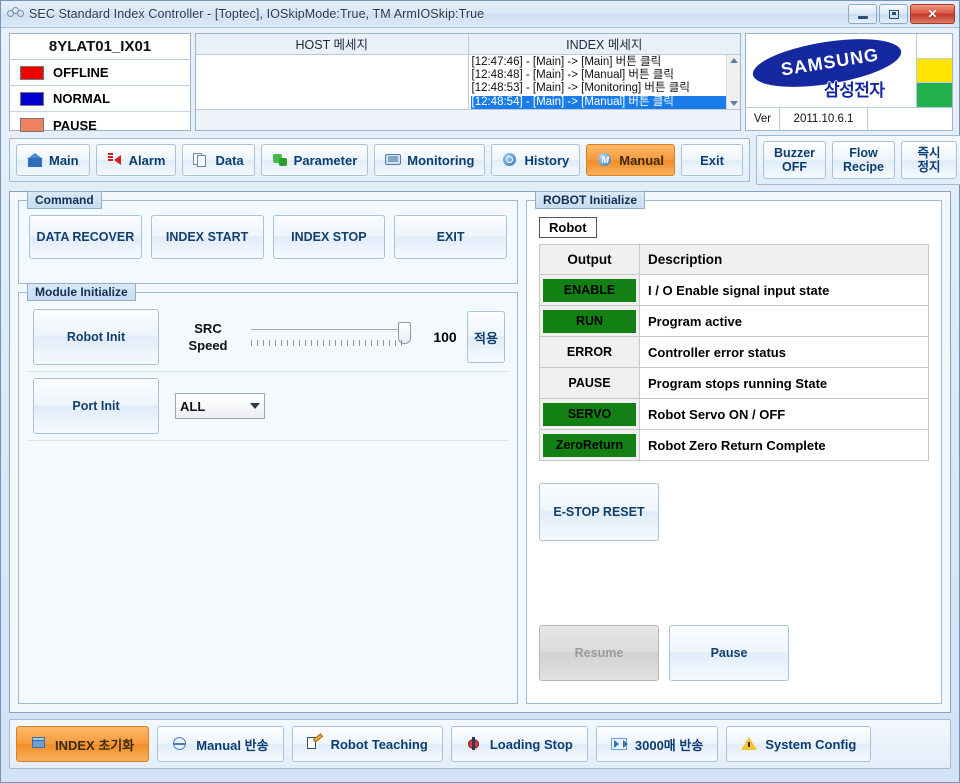 Image resolution: width=960 pixels, height=783 pixels. I want to click on src-speed-label: SRC Speed, so click(208, 337).